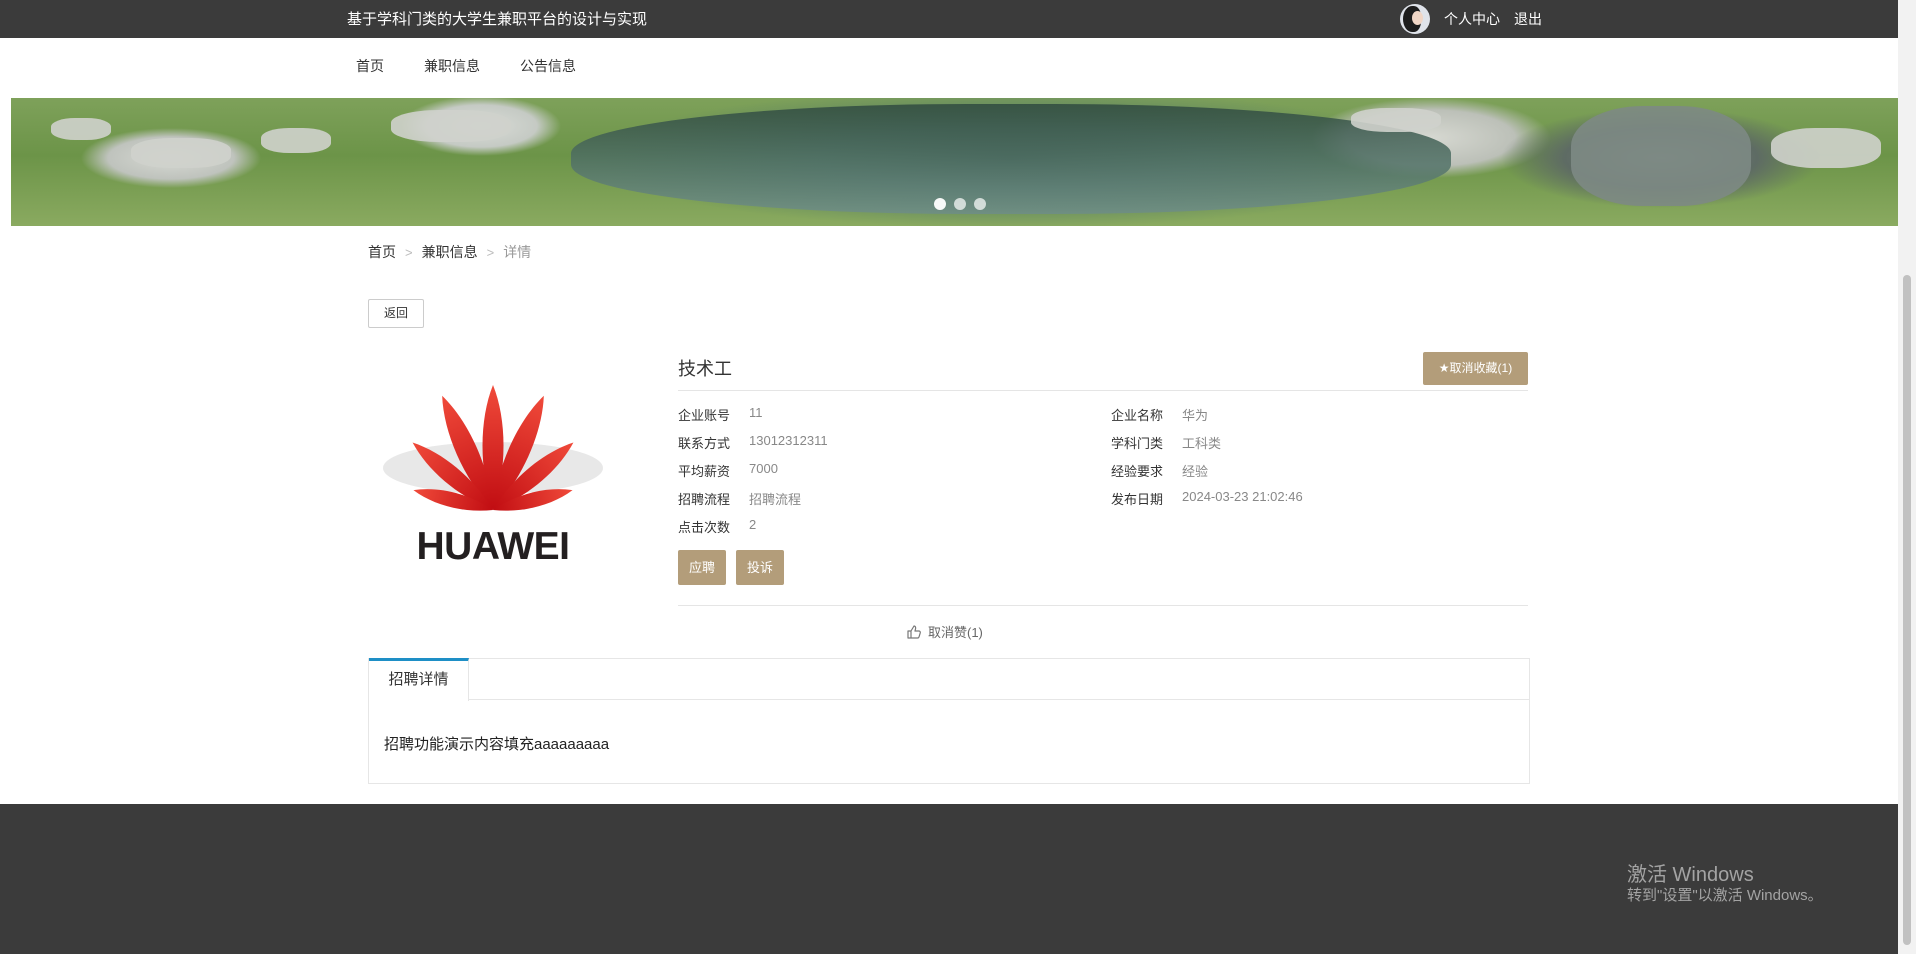 The image size is (1916, 954). What do you see at coordinates (1907, 610) in the screenshot?
I see `scrollbar-thumb` at bounding box center [1907, 610].